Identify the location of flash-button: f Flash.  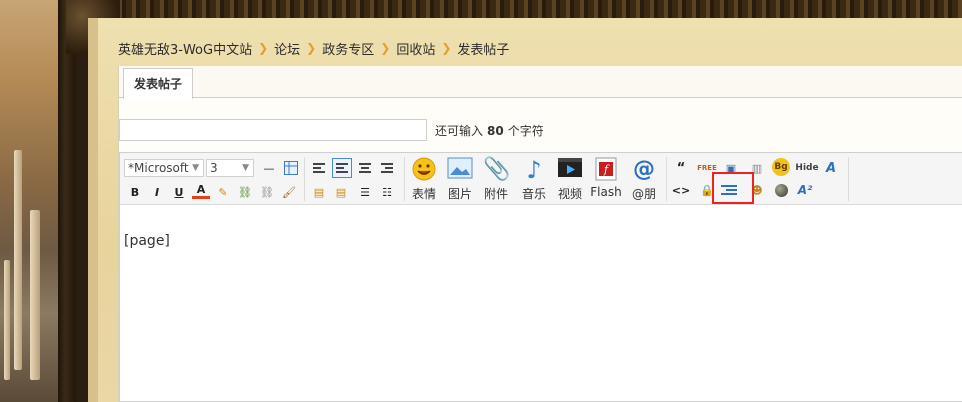
(606, 180).